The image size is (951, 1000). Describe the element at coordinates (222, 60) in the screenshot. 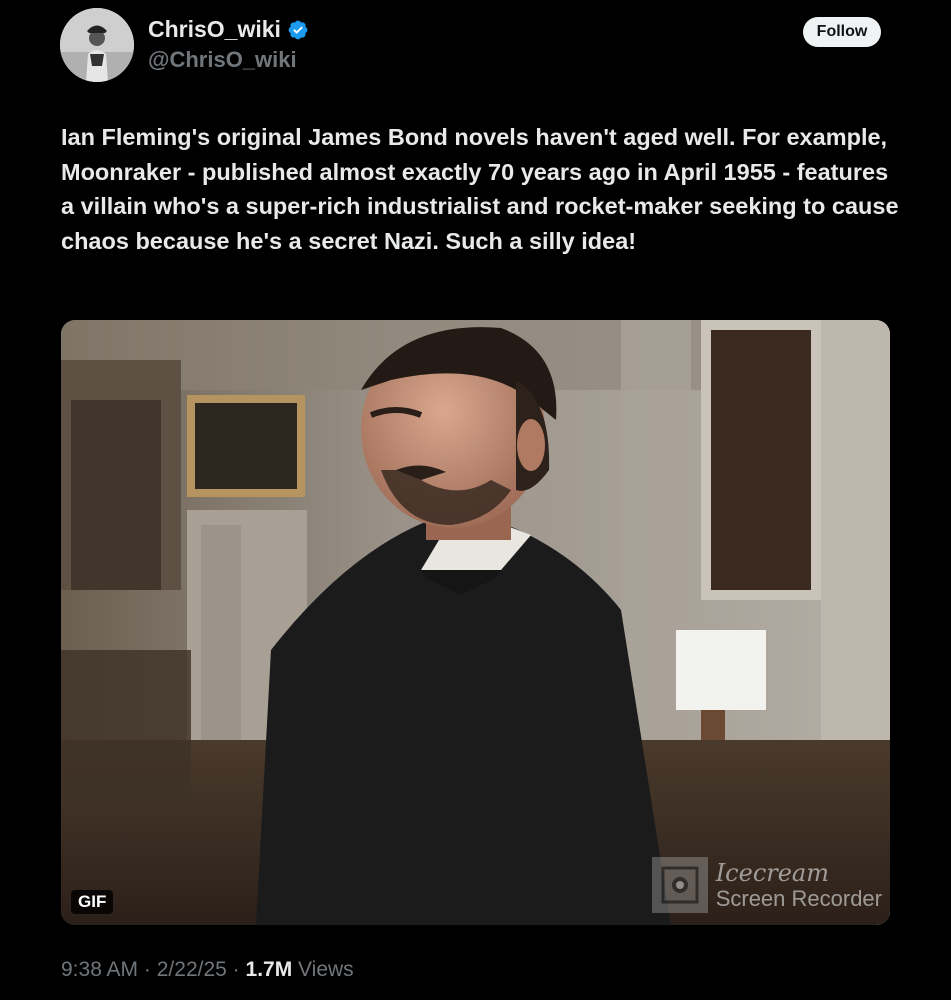

I see `author-handle: @ChrisO_wiki` at that location.